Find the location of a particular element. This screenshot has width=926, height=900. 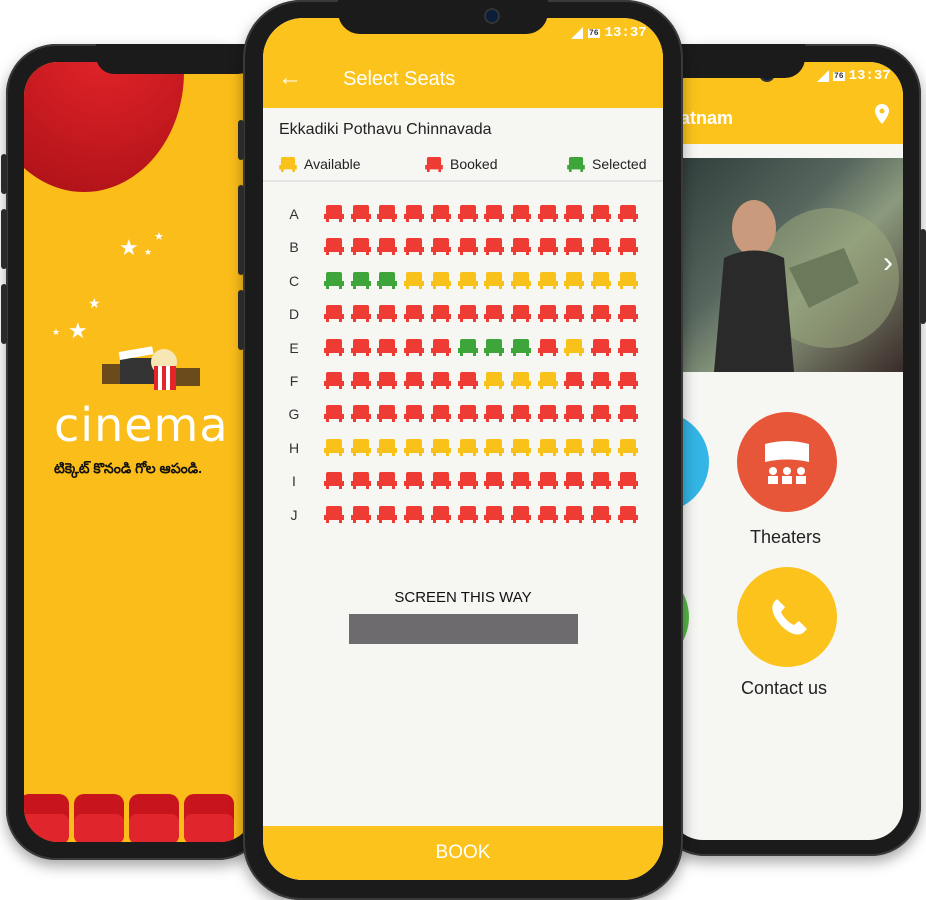

row-label: B is located at coordinates (294, 247).